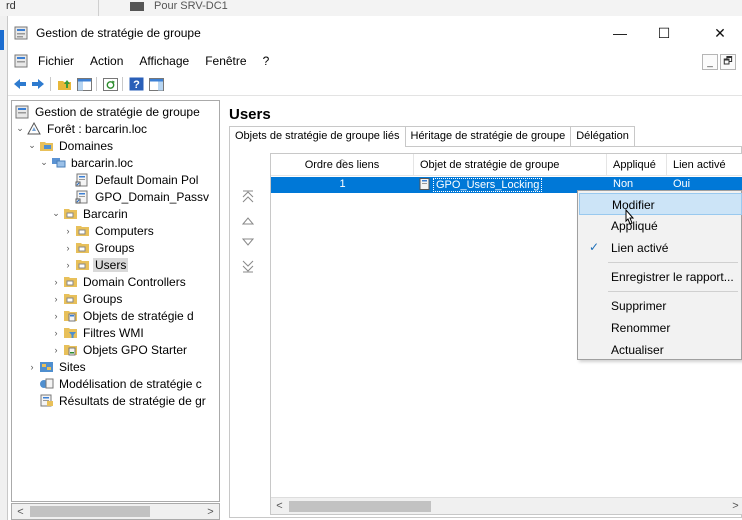  I want to click on move-to-top-icon, so click(248, 196).